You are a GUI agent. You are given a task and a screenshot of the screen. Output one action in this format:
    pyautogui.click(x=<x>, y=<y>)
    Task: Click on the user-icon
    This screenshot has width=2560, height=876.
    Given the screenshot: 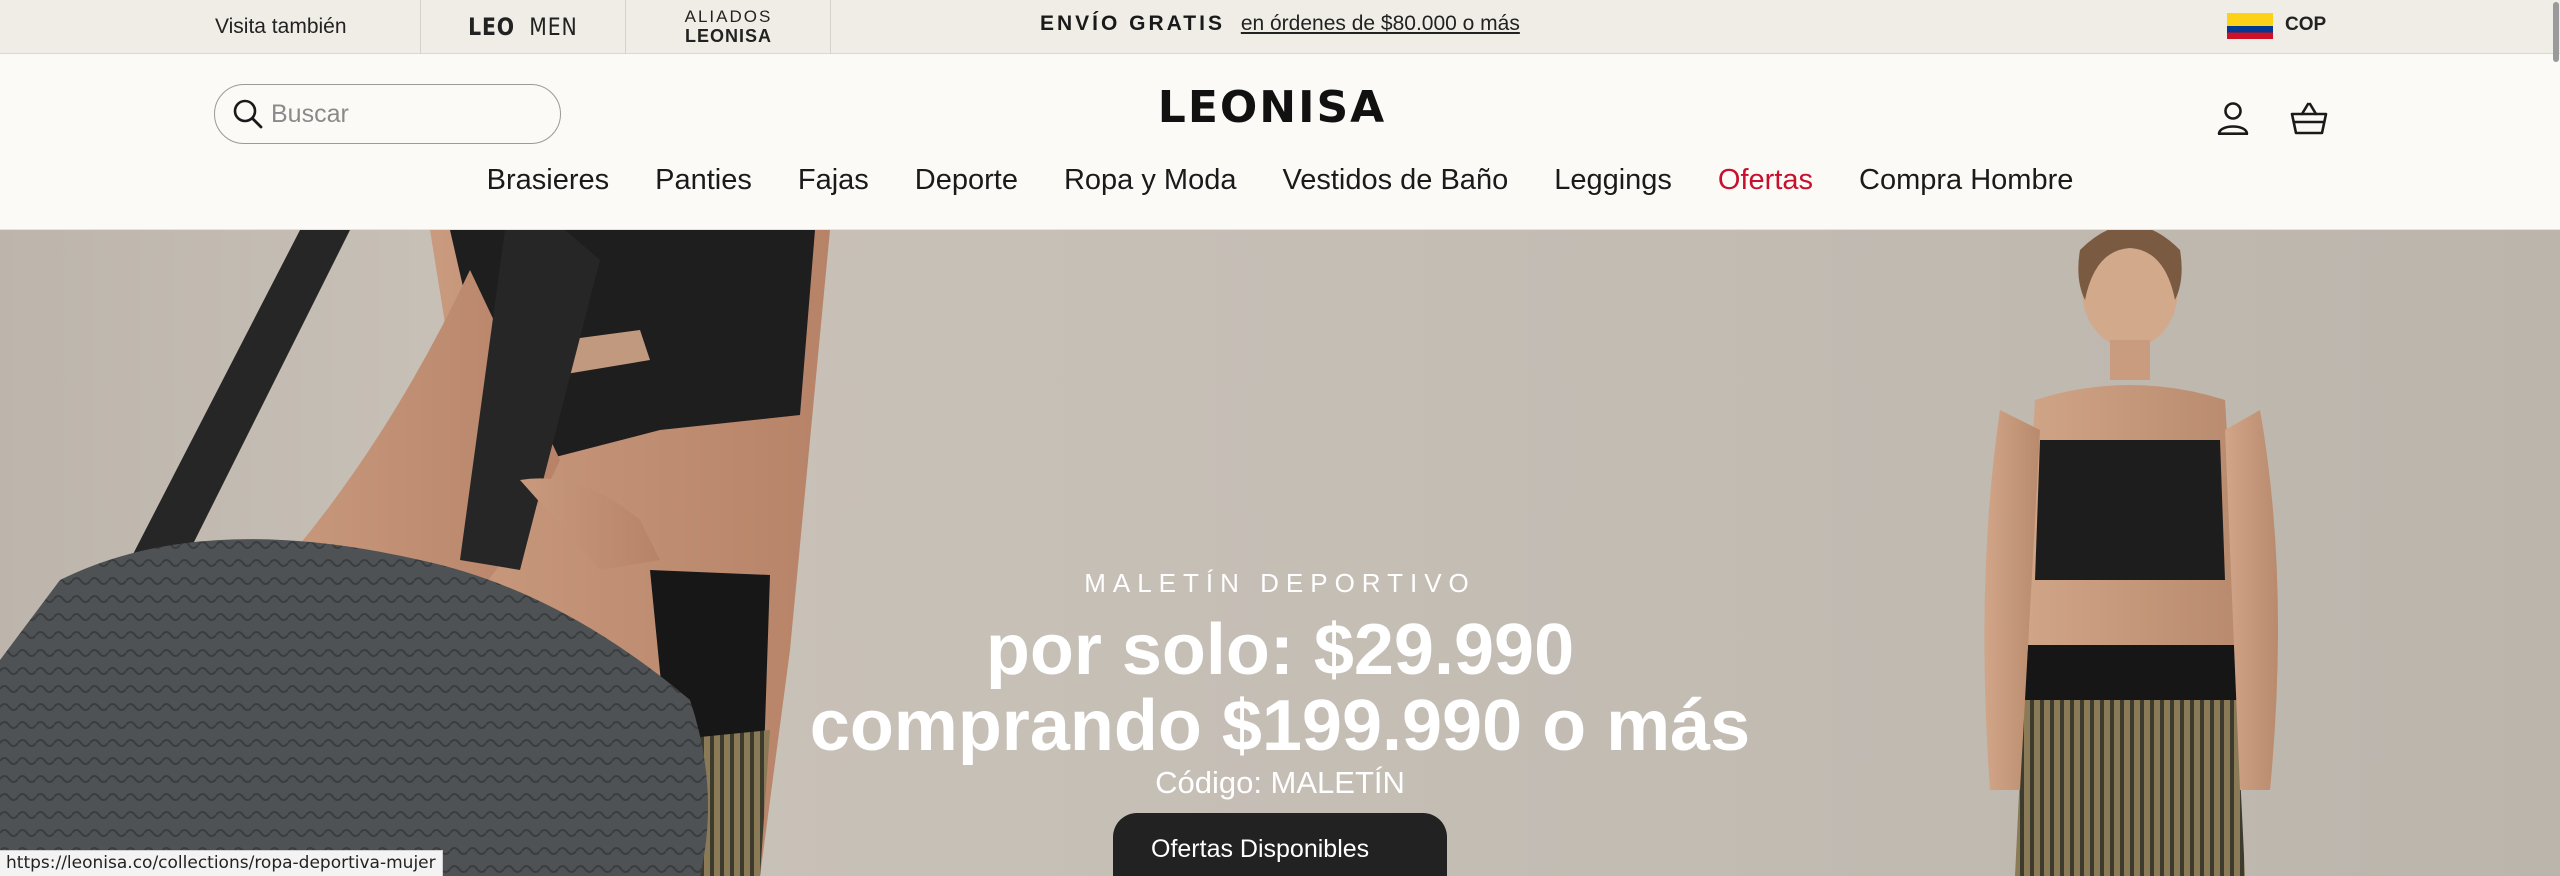 What is the action you would take?
    pyautogui.click(x=2233, y=119)
    